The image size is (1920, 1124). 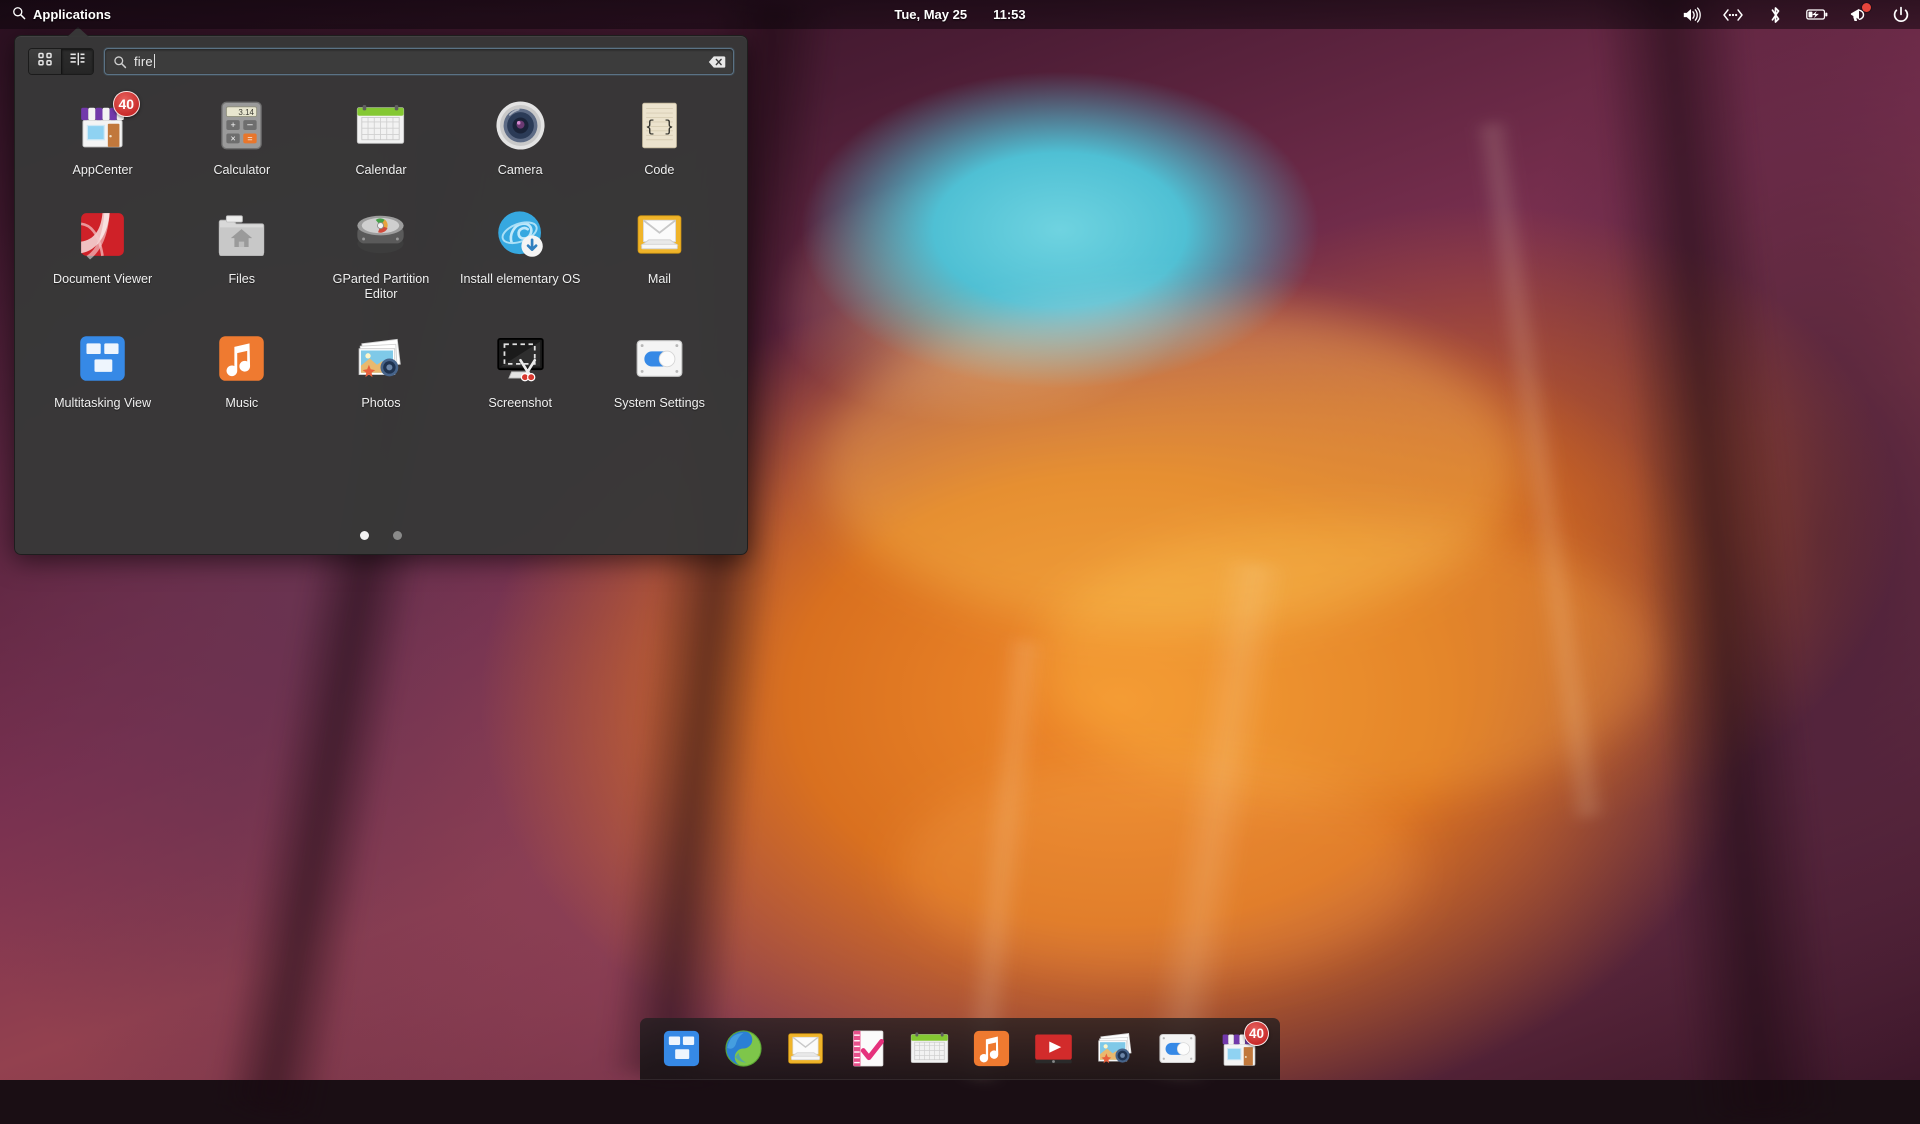 I want to click on app-item-screenshot: Screenshot, so click(x=520, y=369).